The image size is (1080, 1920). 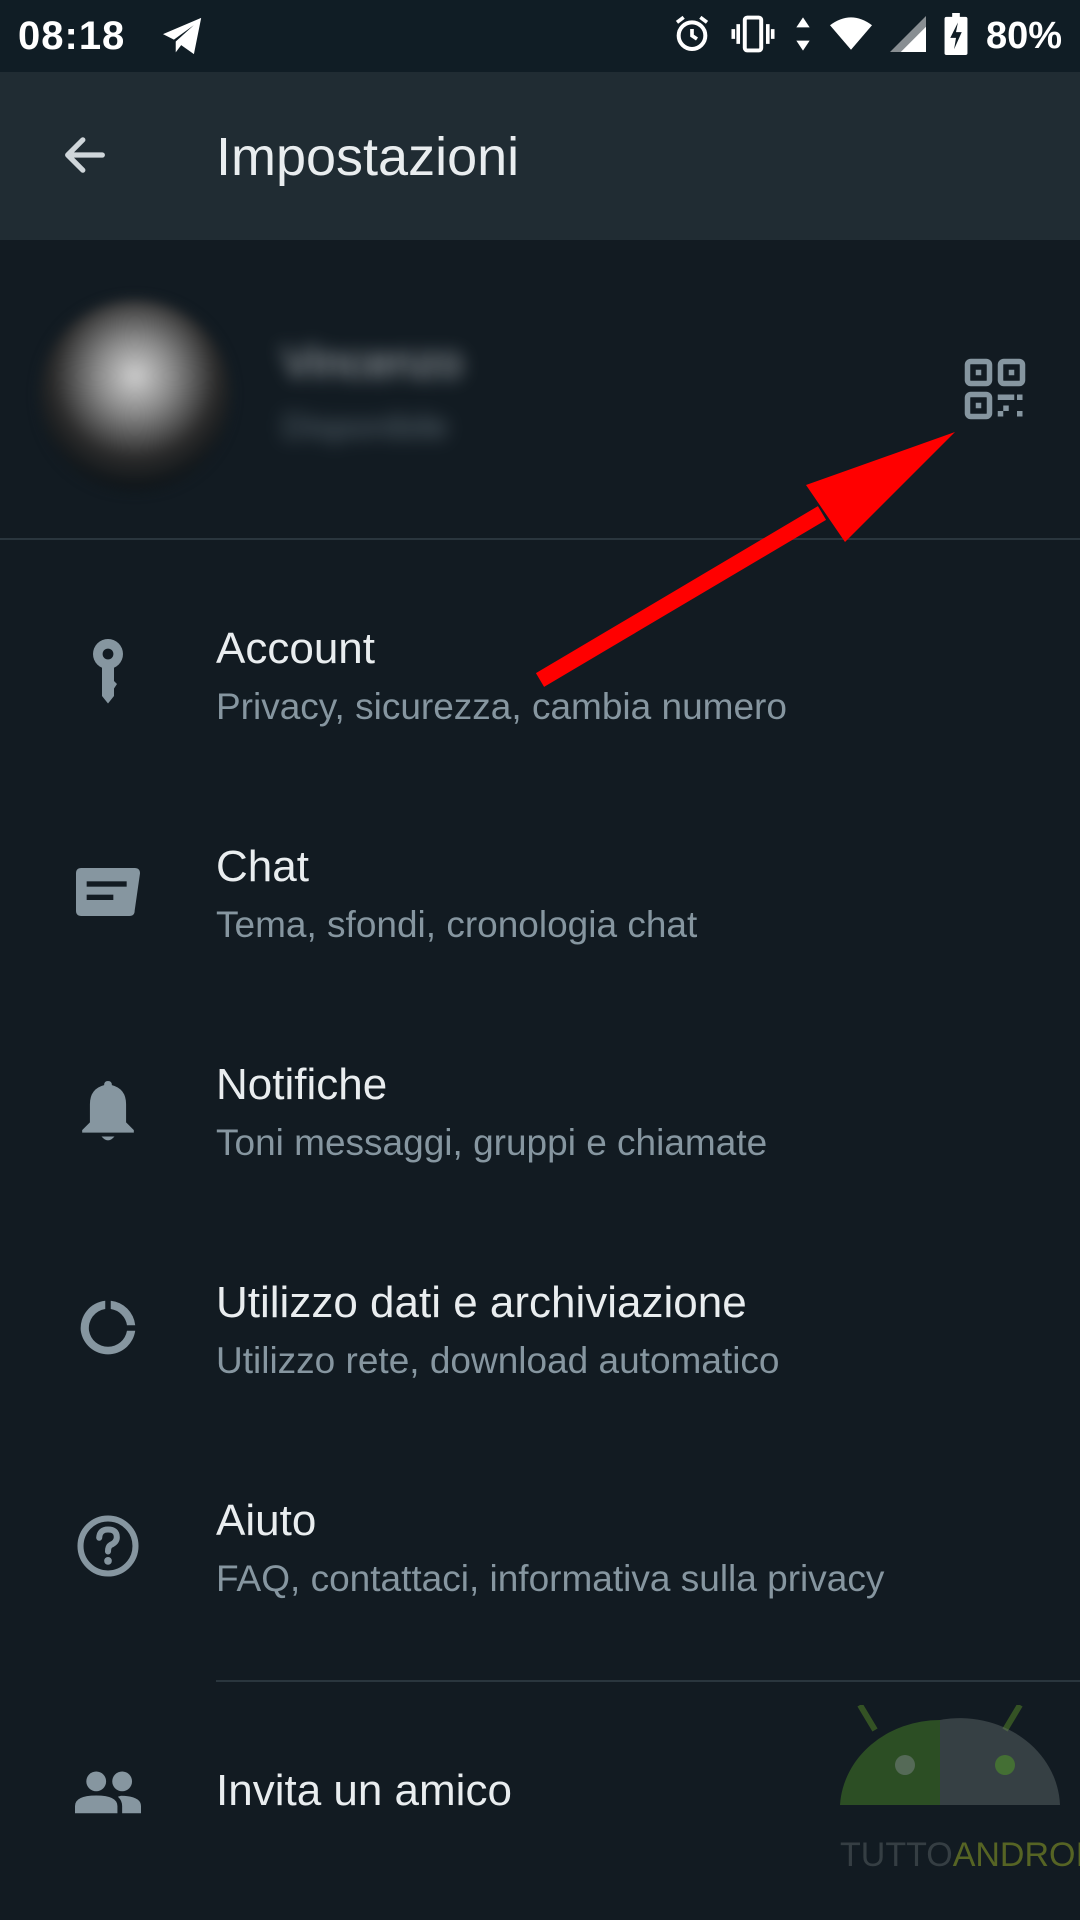 What do you see at coordinates (498, 1360) in the screenshot?
I see `settings-item-subtitle: Utilizzo rete, download automatico` at bounding box center [498, 1360].